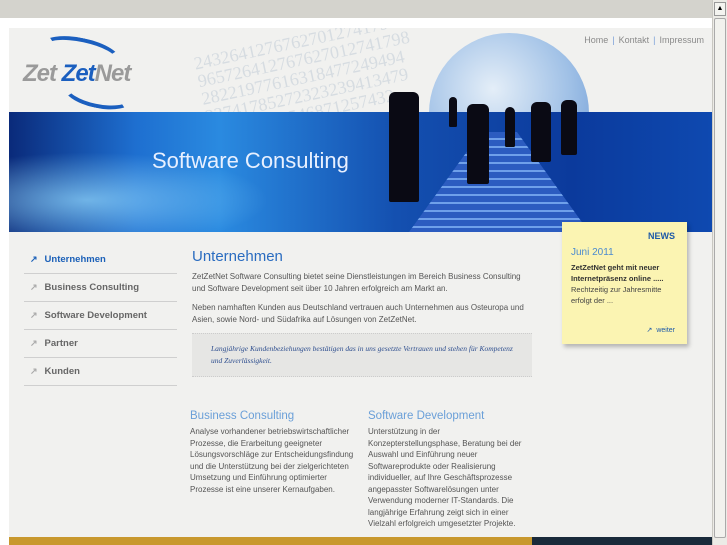 The width and height of the screenshot is (727, 545). Describe the element at coordinates (592, 252) in the screenshot. I see `news-date: Juni 2011` at that location.